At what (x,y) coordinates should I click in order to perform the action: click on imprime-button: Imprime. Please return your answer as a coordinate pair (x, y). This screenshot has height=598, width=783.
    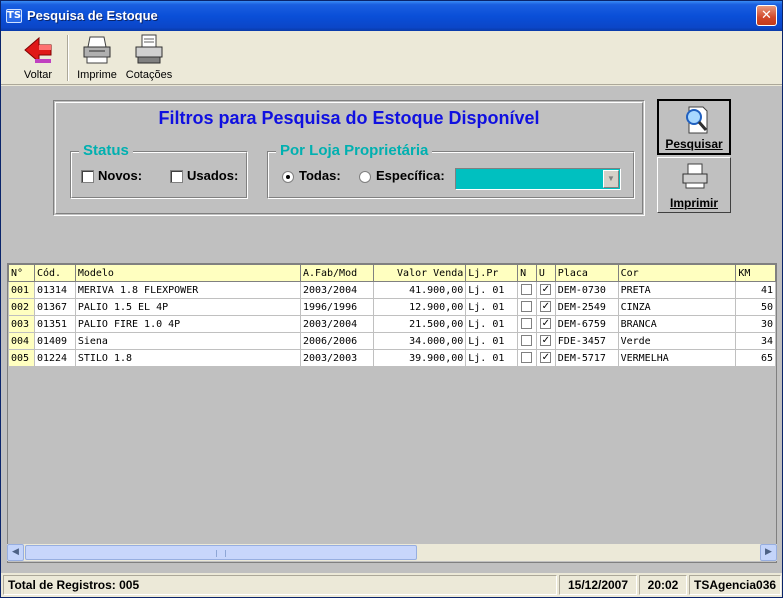
    Looking at the image, I should click on (97, 58).